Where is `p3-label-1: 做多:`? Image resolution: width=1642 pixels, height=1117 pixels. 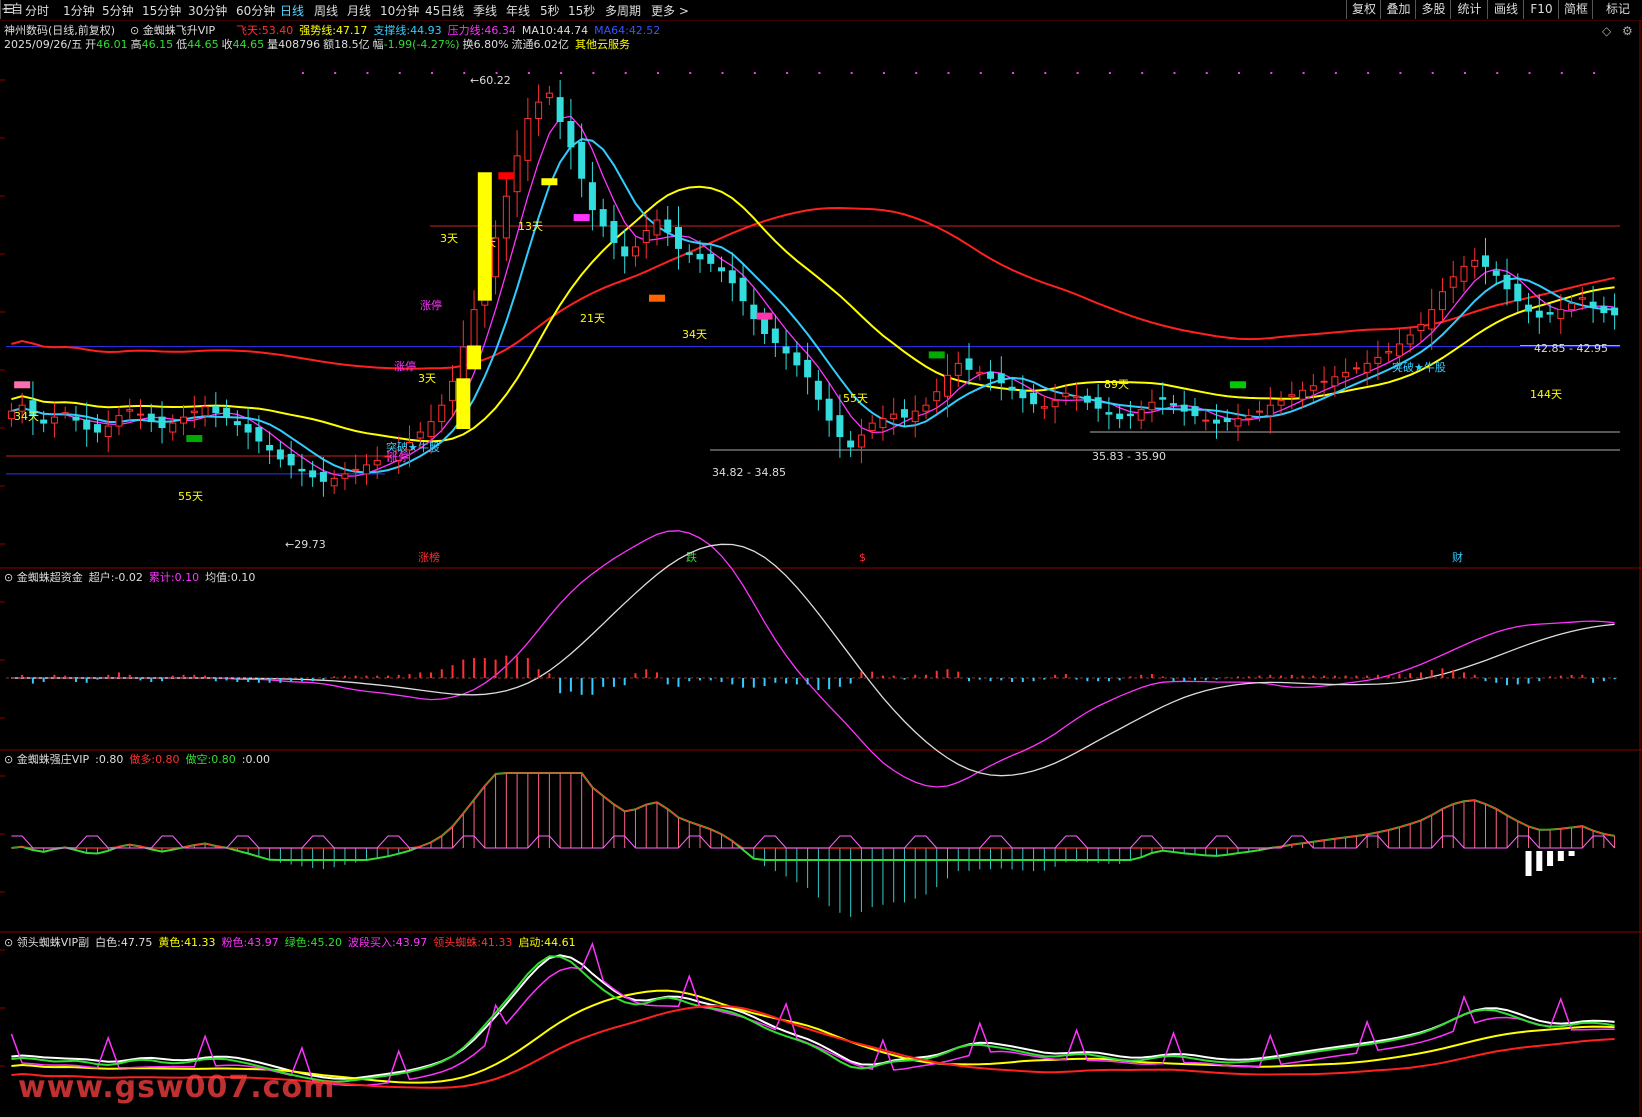
p3-label-1: 做多: is located at coordinates (142, 759).